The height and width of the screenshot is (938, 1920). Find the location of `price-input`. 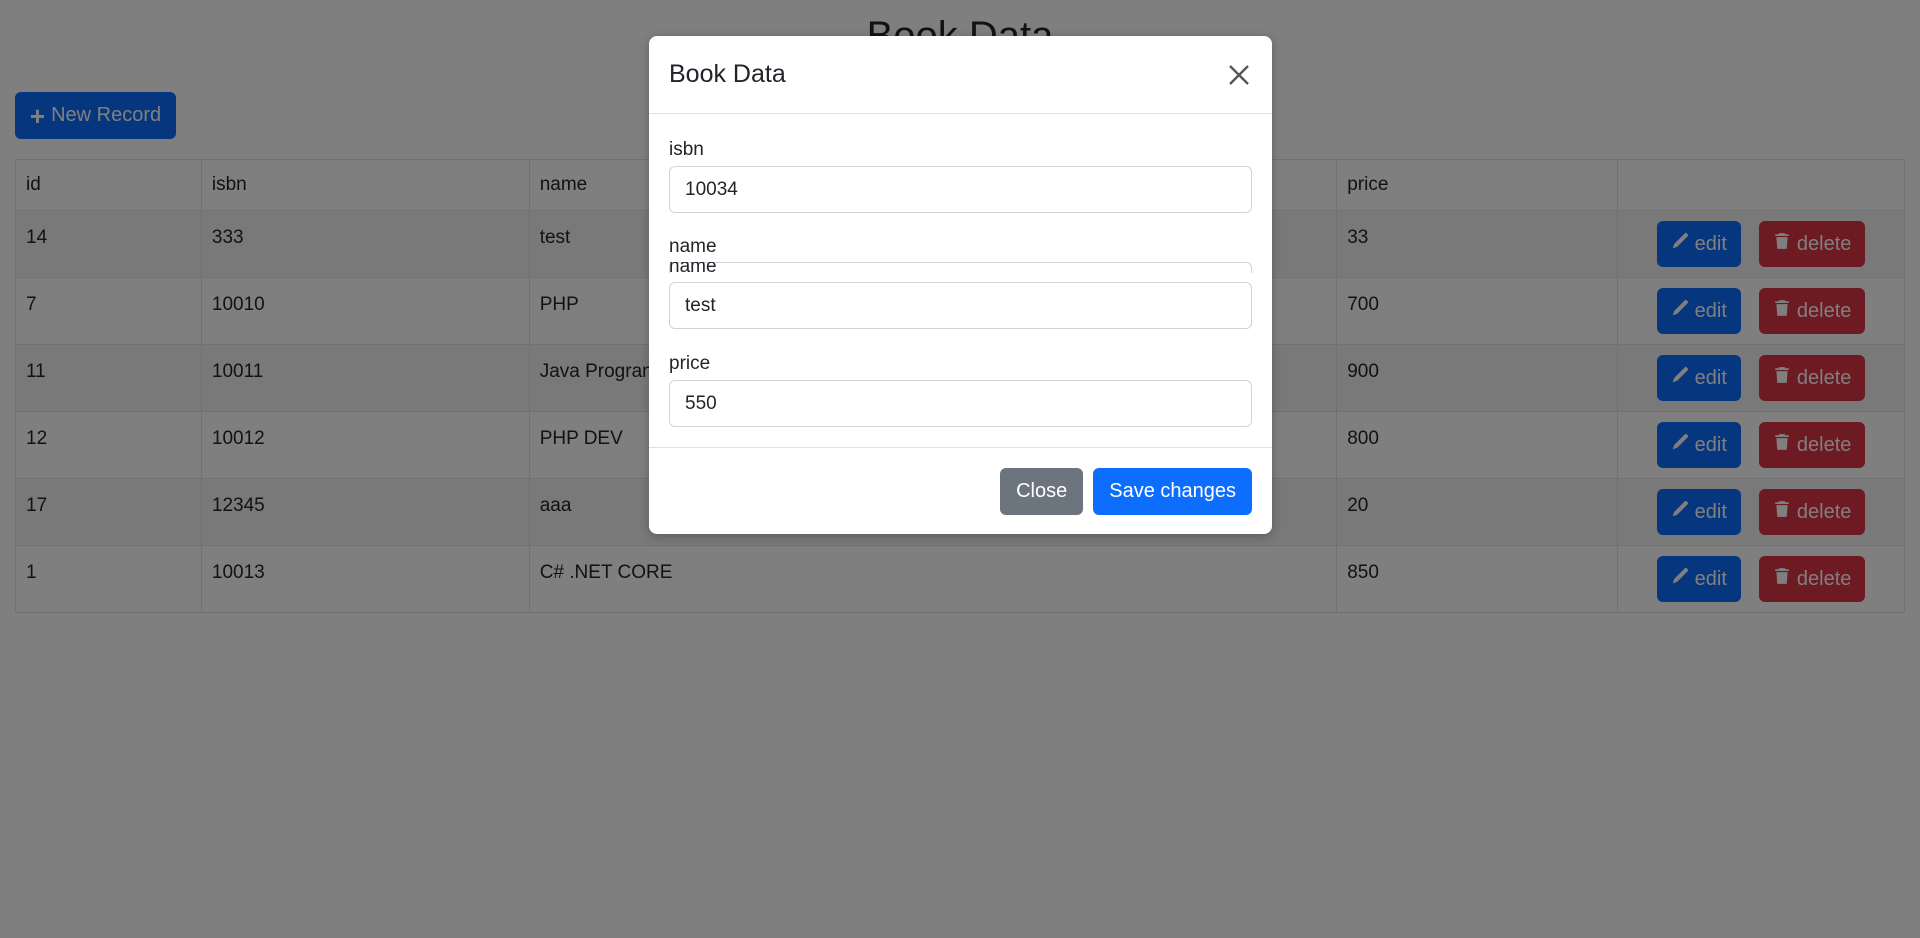

price-input is located at coordinates (960, 403).